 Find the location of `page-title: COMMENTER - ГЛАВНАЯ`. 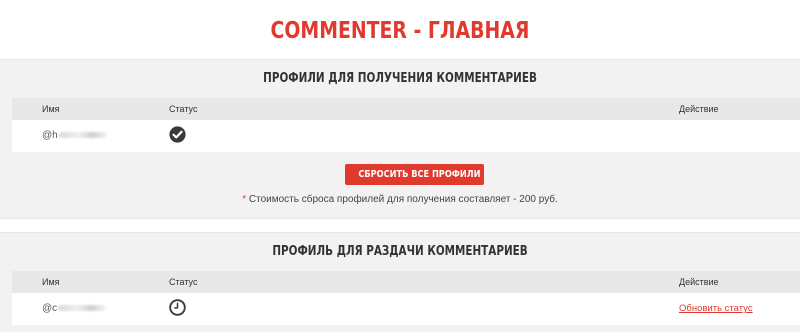

page-title: COMMENTER - ГЛАВНАЯ is located at coordinates (400, 31).